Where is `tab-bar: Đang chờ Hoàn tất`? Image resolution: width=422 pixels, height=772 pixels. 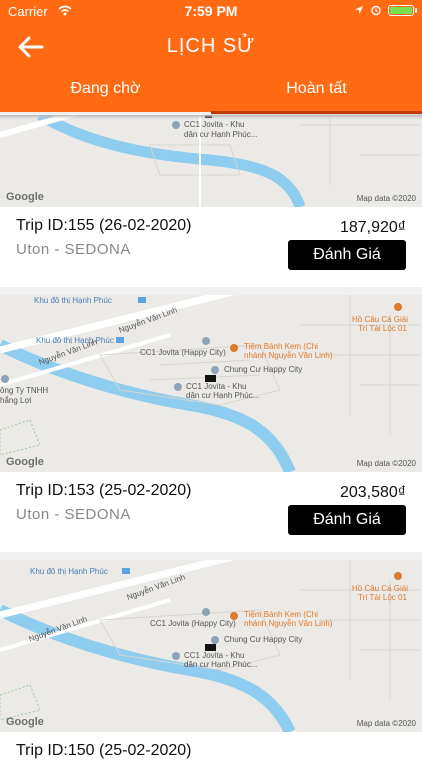 tab-bar: Đang chờ Hoàn tất is located at coordinates (211, 92).